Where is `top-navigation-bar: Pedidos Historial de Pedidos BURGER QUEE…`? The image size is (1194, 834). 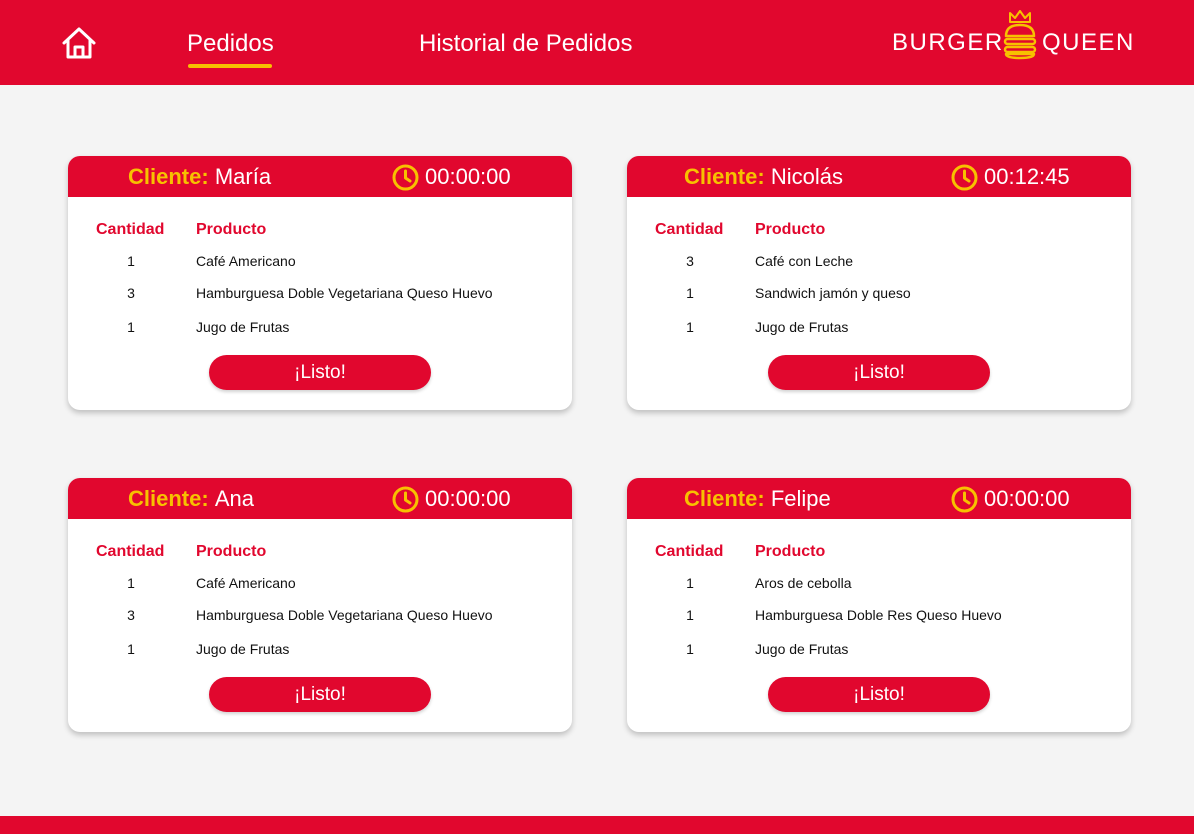 top-navigation-bar: Pedidos Historial de Pedidos BURGER QUEE… is located at coordinates (597, 42).